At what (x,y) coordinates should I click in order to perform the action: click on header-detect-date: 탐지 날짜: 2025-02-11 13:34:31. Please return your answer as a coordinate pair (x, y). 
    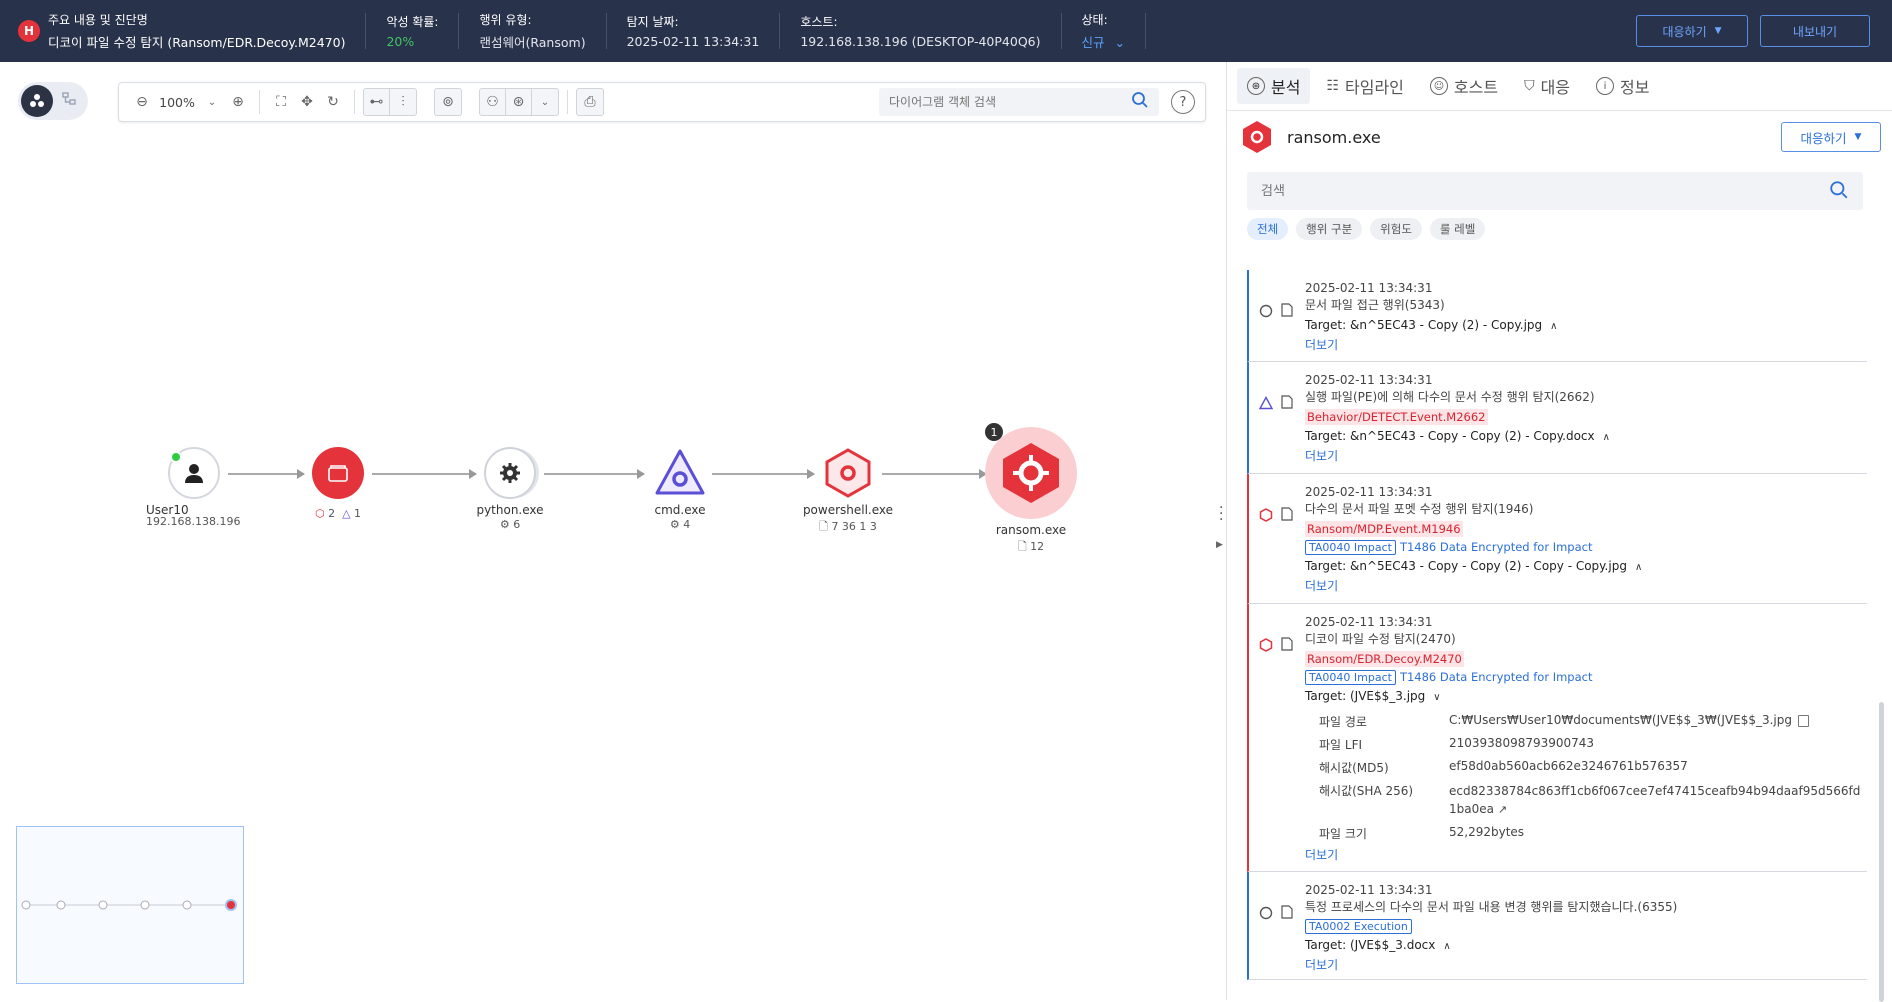
    Looking at the image, I should click on (694, 31).